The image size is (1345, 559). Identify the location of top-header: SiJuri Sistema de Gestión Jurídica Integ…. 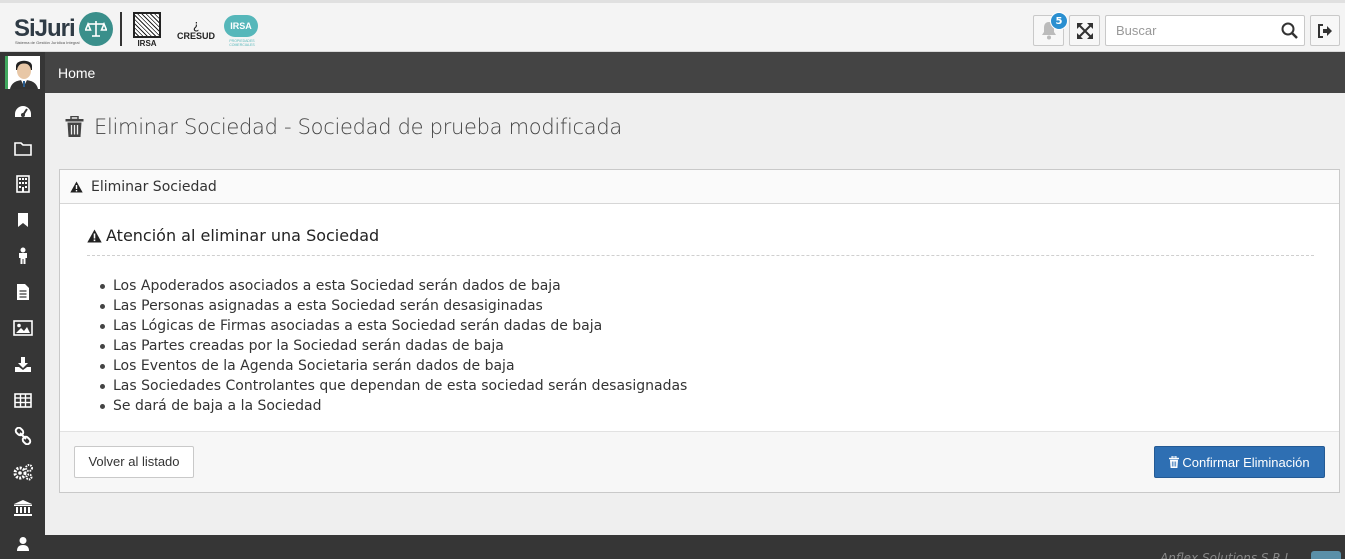
(672, 26).